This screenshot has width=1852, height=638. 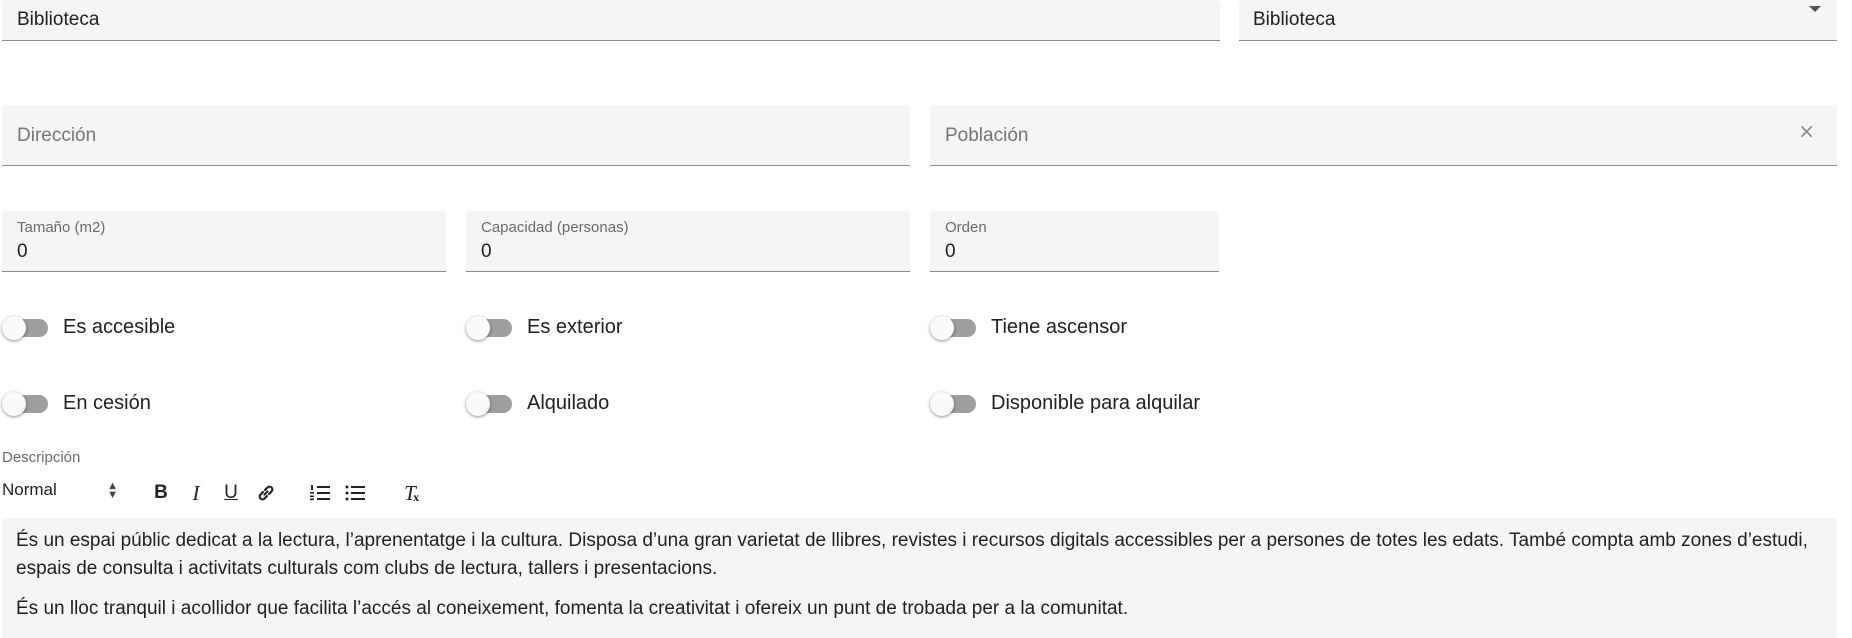 What do you see at coordinates (1074, 241) in the screenshot?
I see `order-field: Orden 0` at bounding box center [1074, 241].